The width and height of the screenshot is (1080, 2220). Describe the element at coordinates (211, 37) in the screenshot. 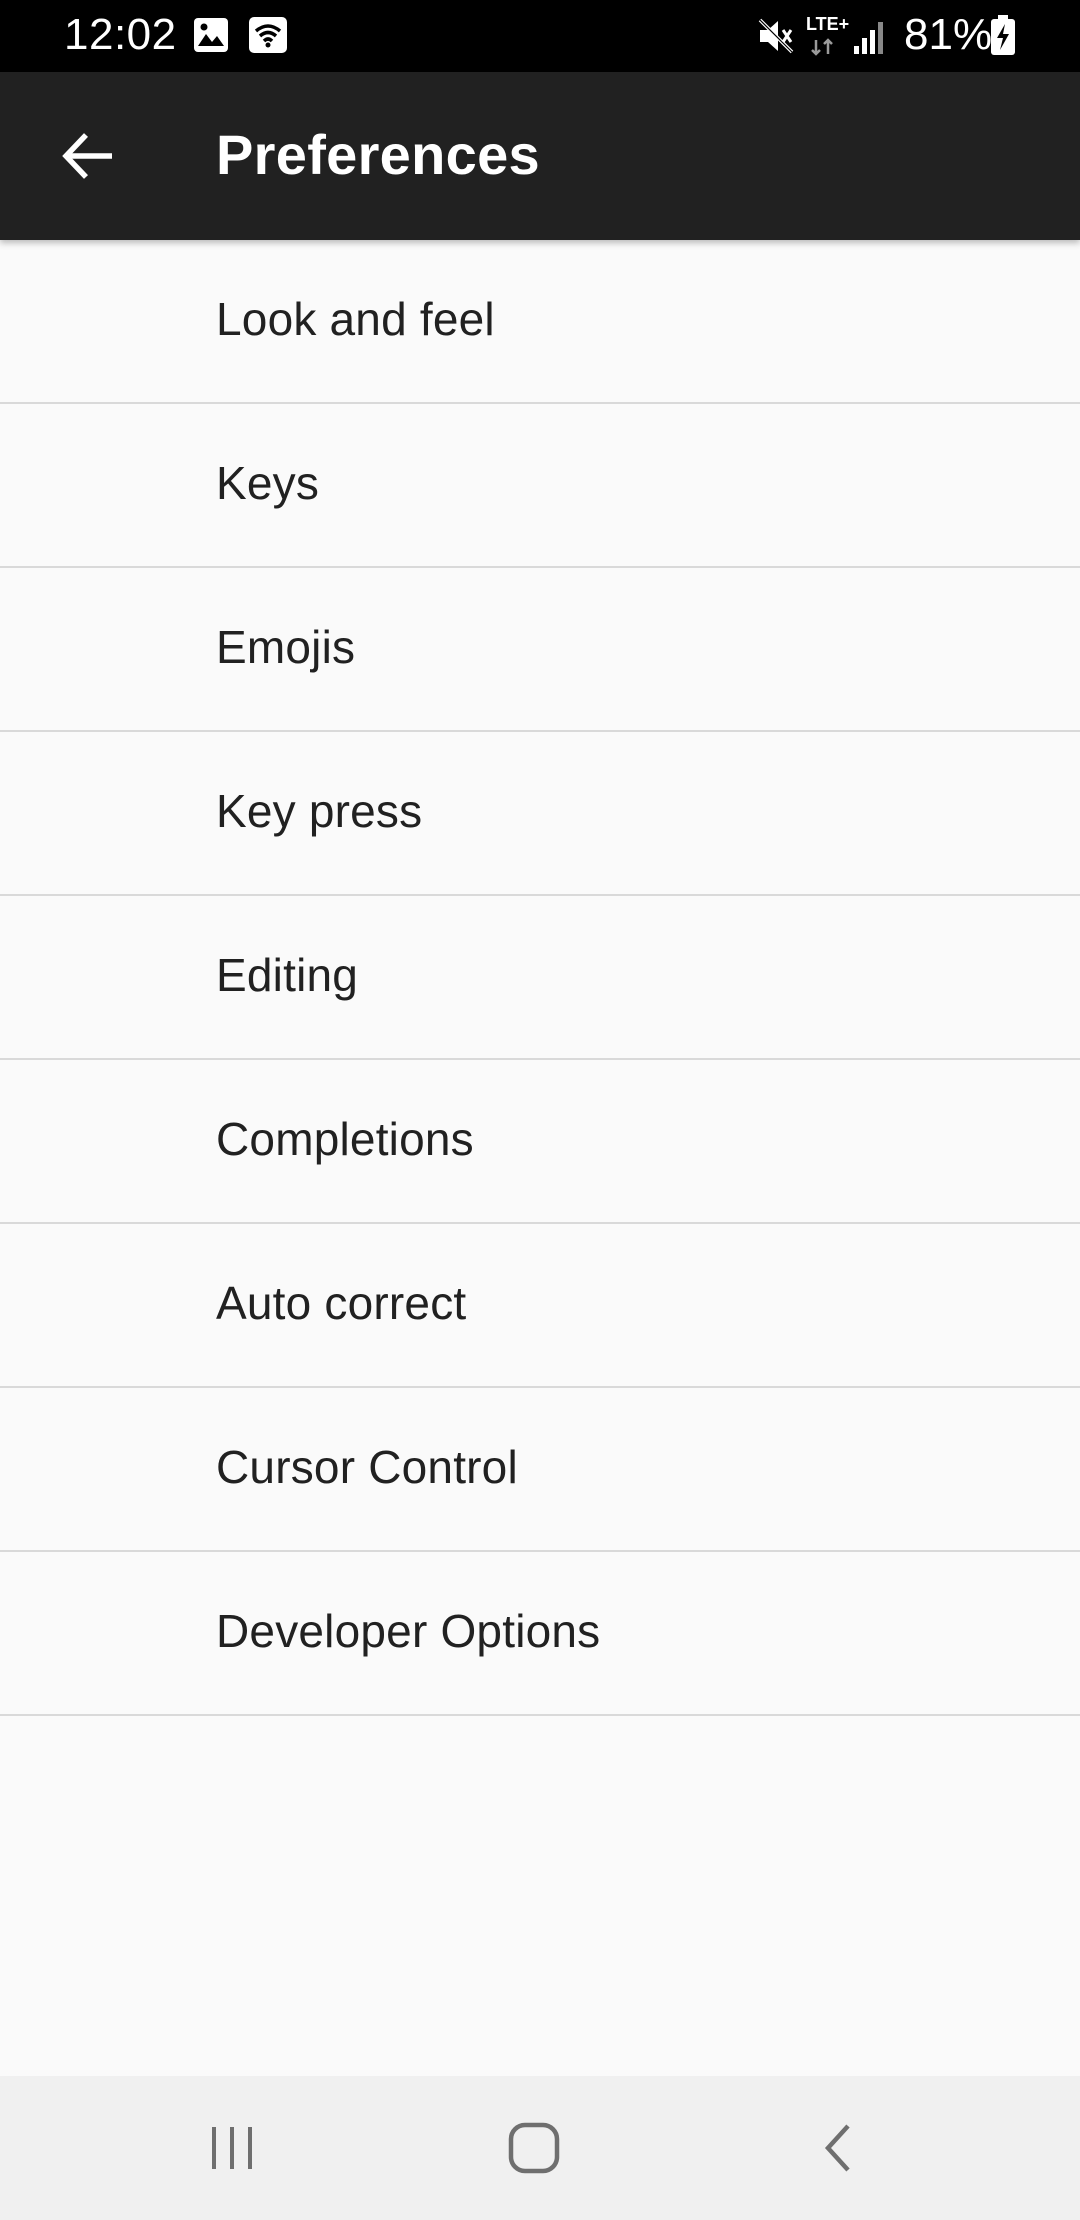

I see `image-icon` at that location.